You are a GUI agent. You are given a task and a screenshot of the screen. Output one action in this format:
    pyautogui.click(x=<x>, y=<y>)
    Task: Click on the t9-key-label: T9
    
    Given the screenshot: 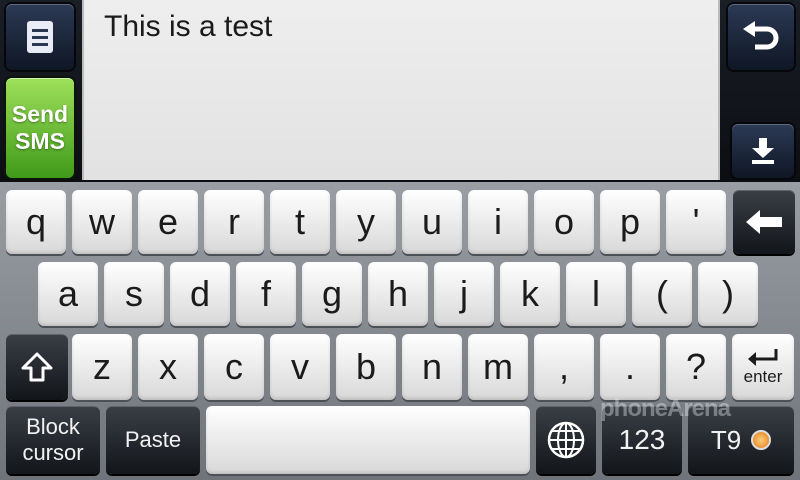 What is the action you would take?
    pyautogui.click(x=726, y=439)
    